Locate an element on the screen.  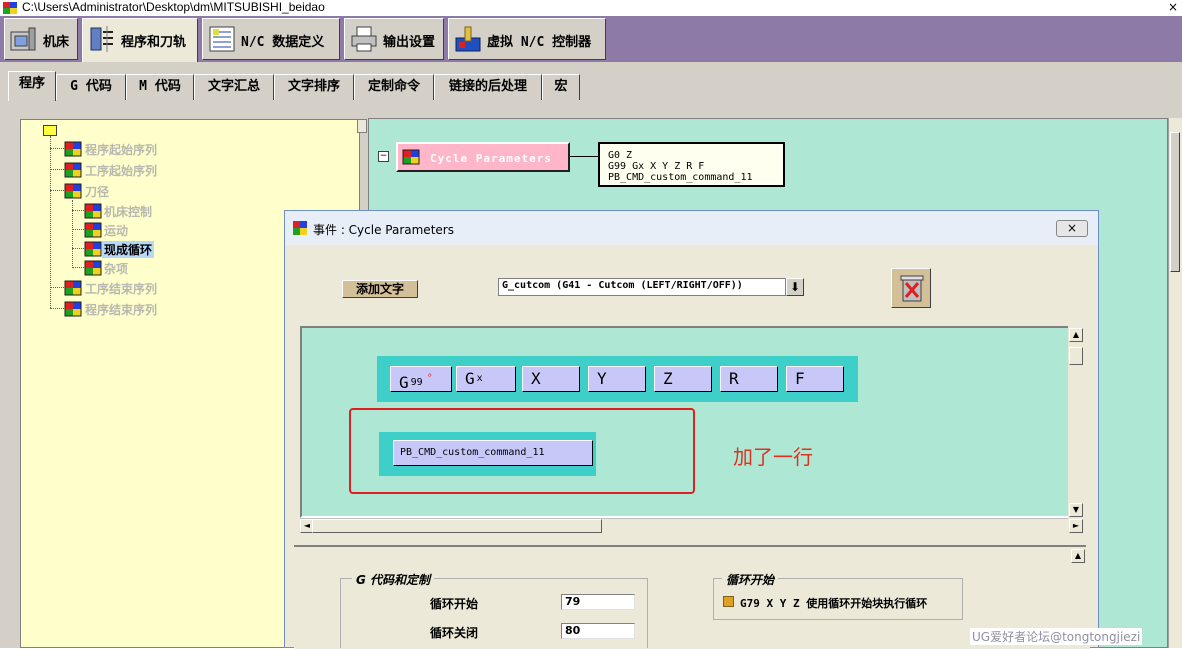
canvas-scroll-thumb is located at coordinates (1175, 202).